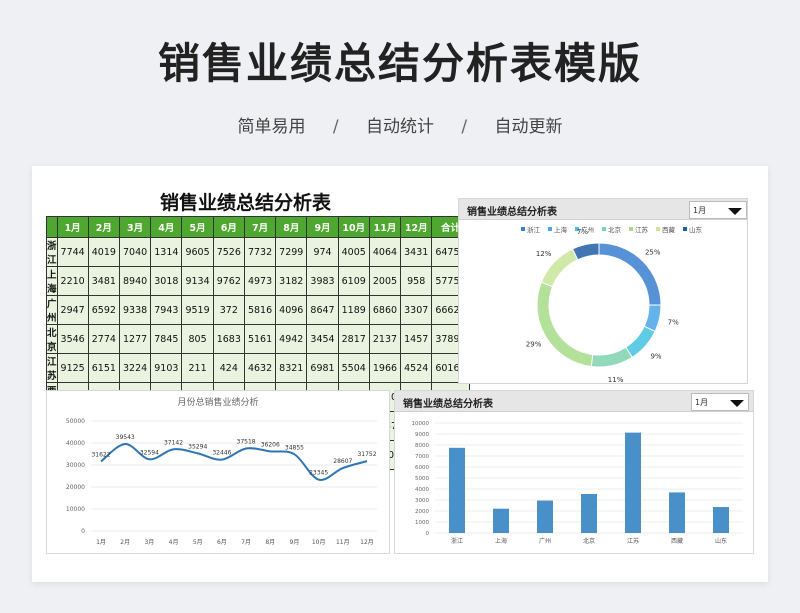 The height and width of the screenshot is (613, 800). I want to click on x-tick-label: 6月, so click(222, 542).